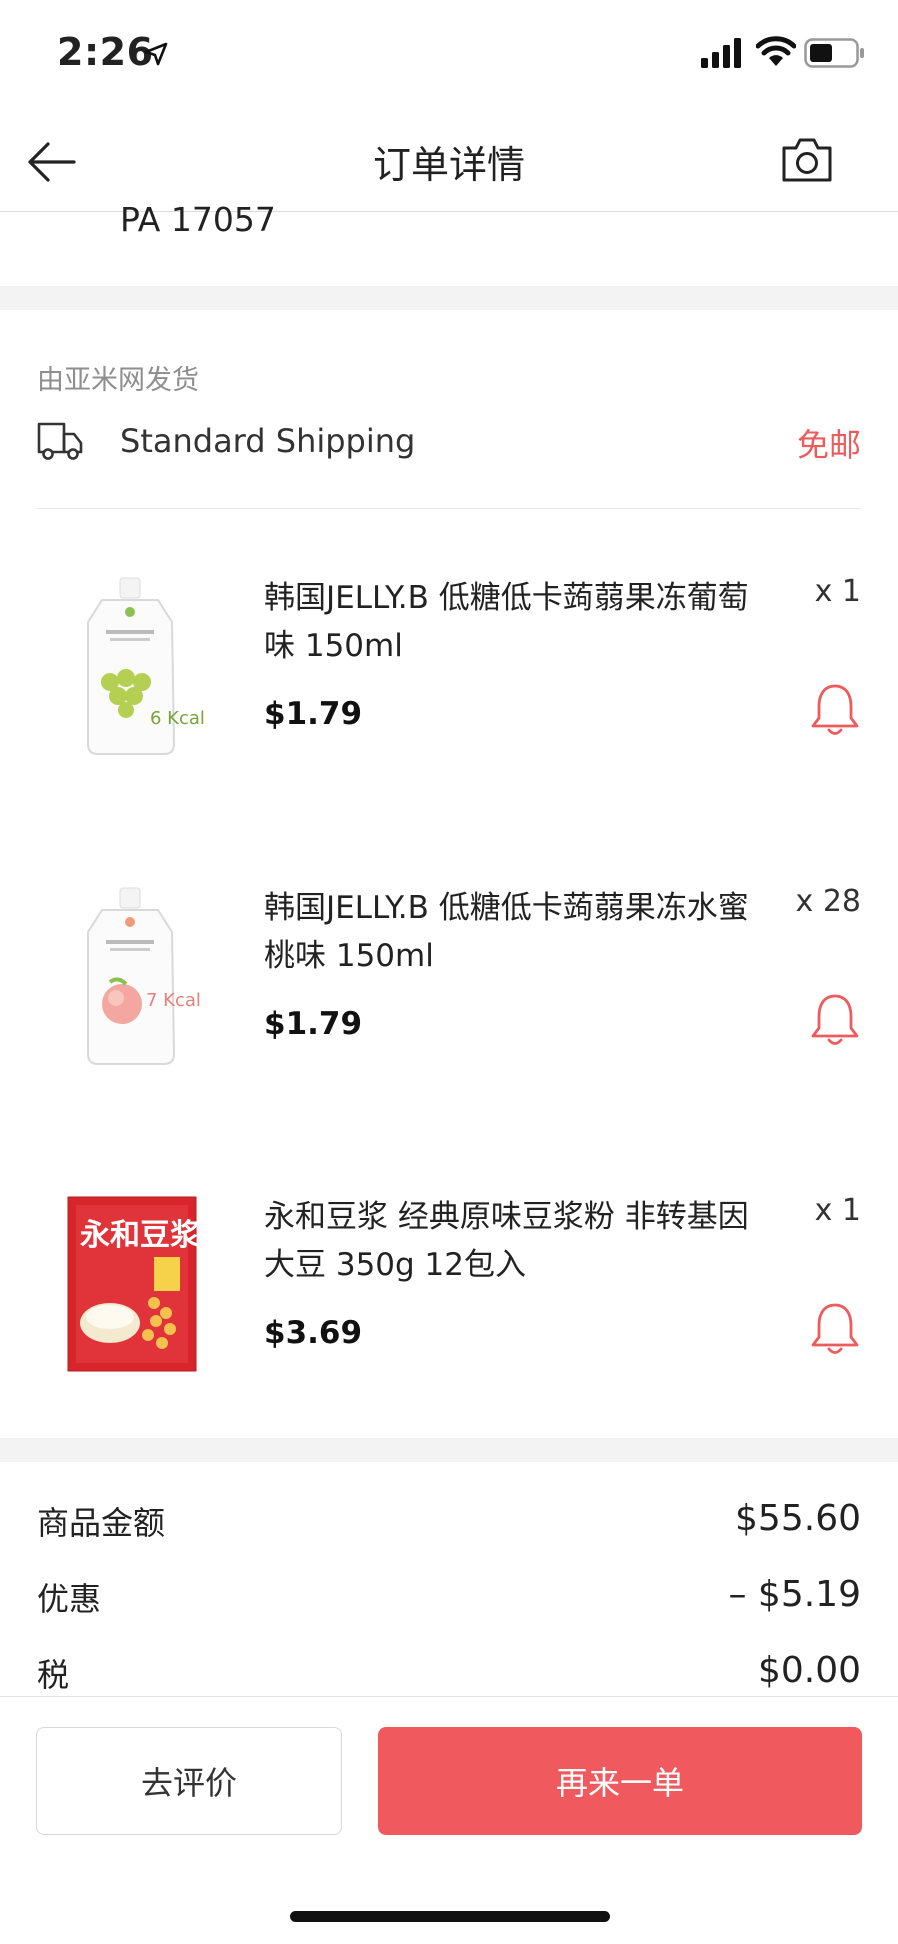 The image size is (898, 1944). I want to click on page-title: 订单详情, so click(448, 165).